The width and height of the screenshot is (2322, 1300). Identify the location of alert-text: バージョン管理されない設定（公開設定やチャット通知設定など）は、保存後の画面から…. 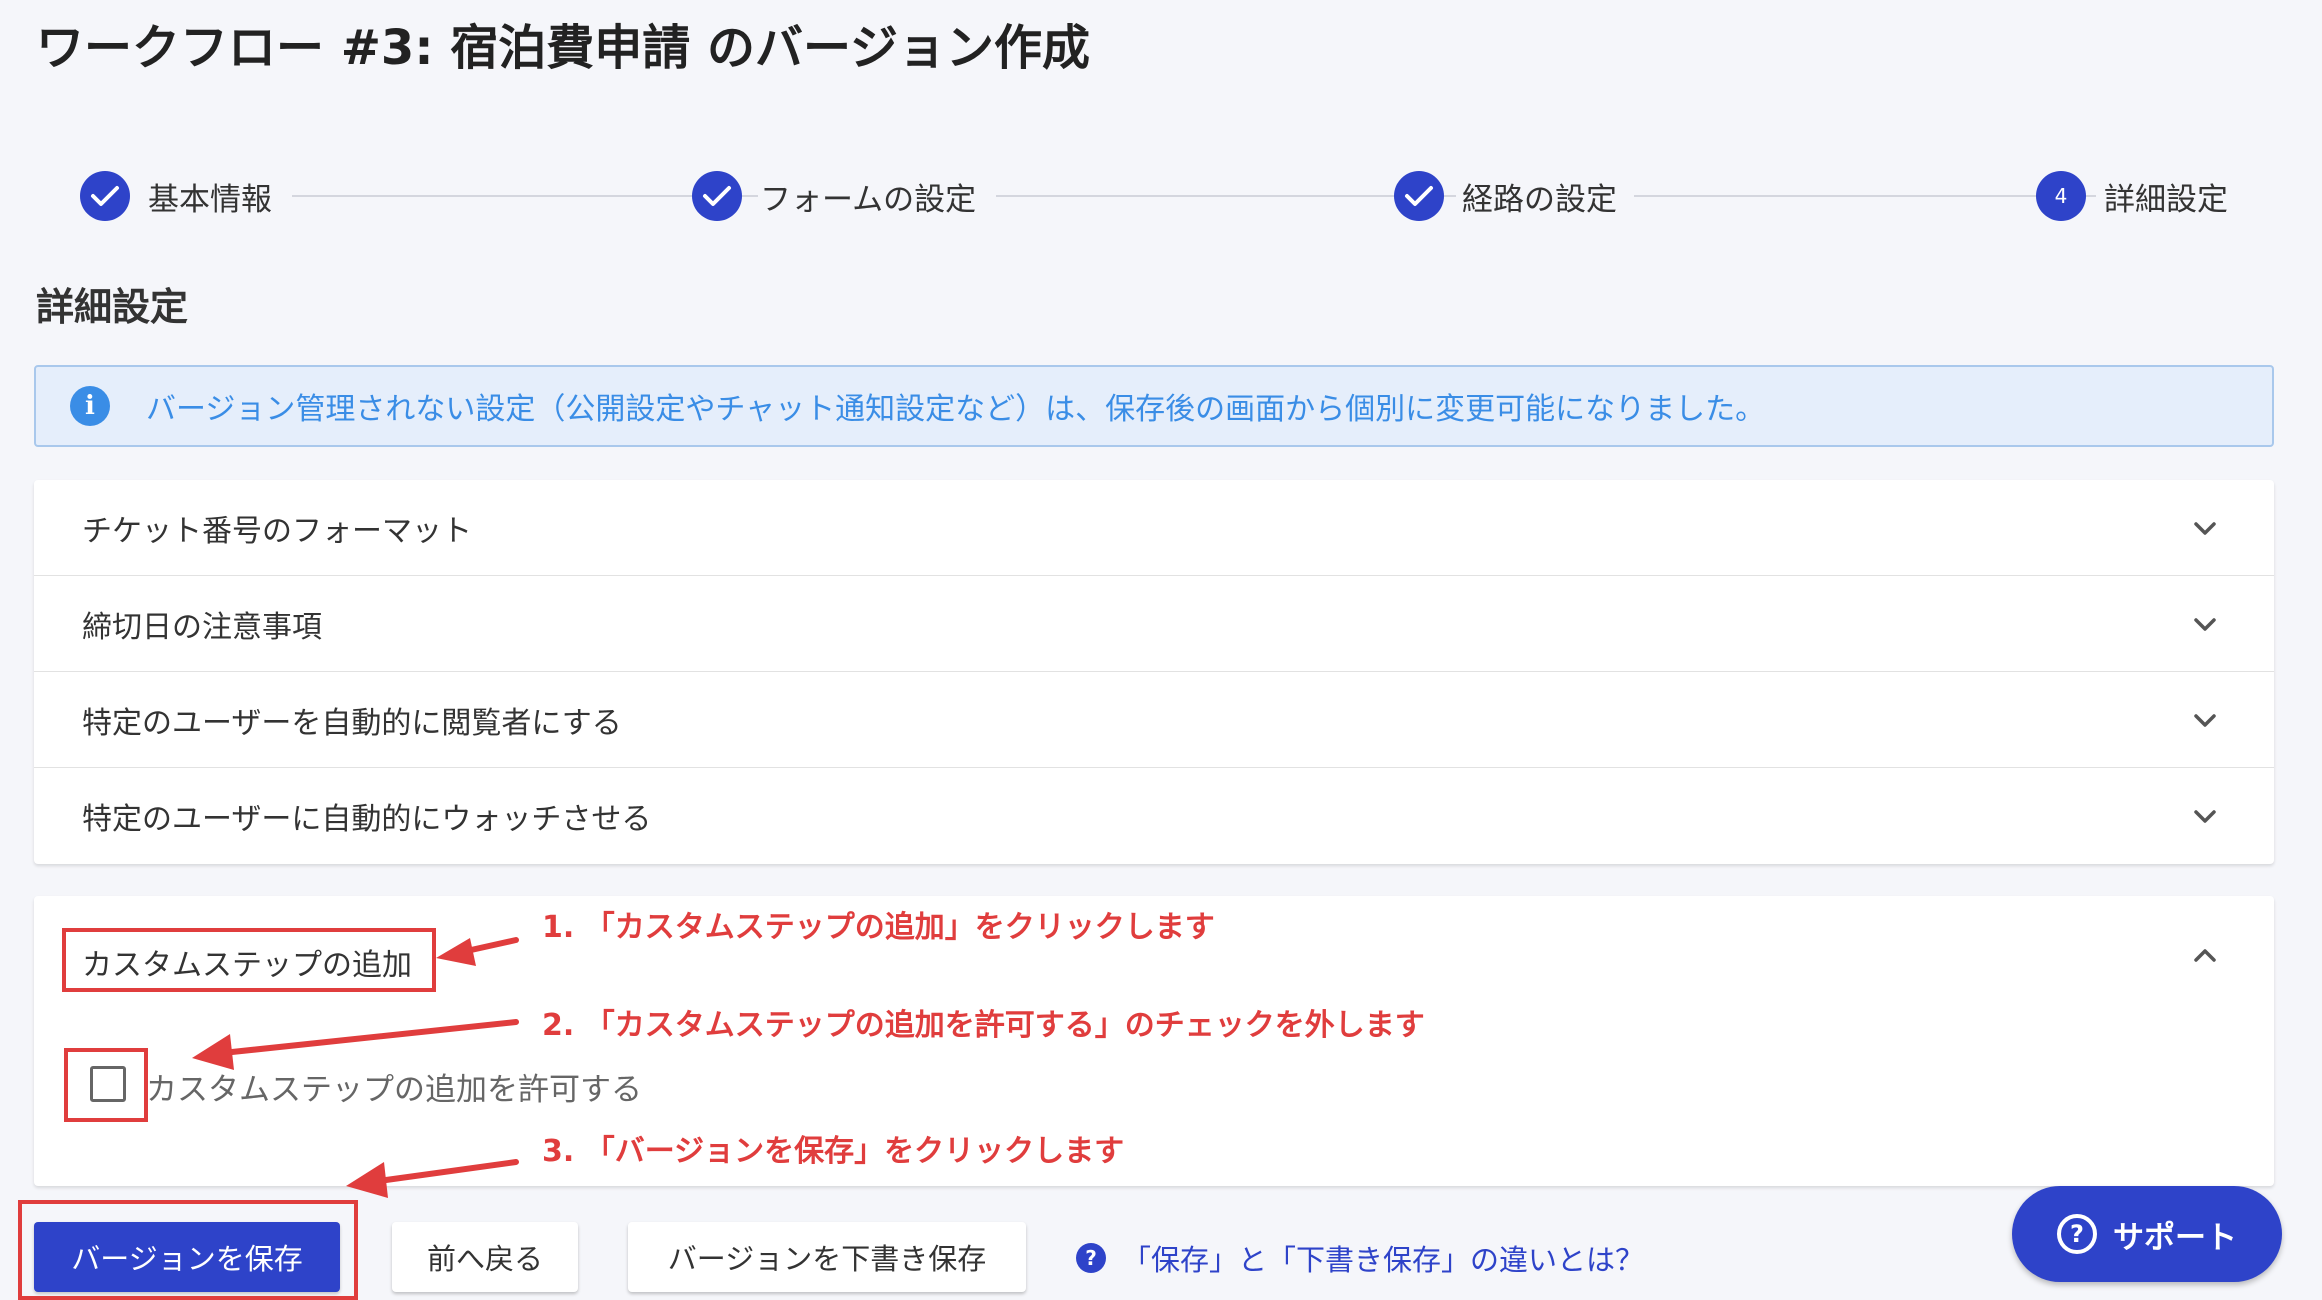
(956, 409).